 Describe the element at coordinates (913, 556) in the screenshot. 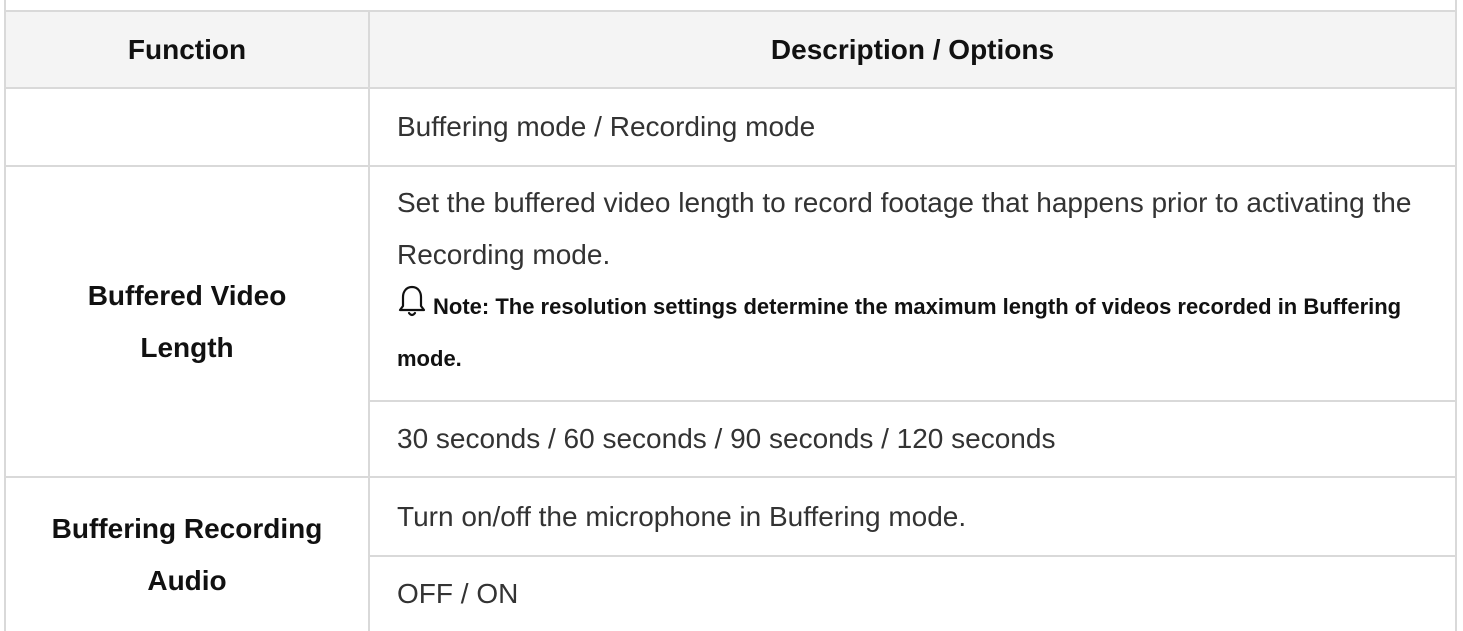

I see `row-divider-3a` at that location.